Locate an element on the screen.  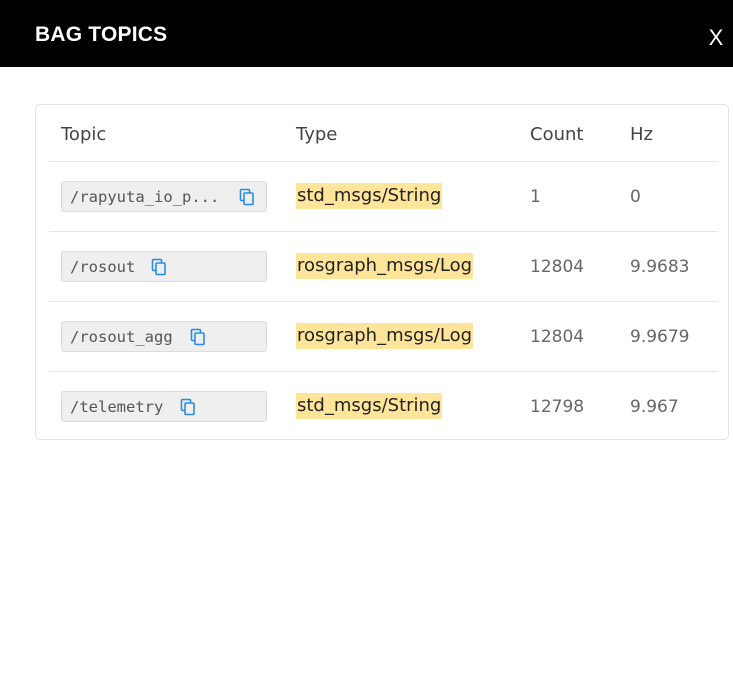
topic-chip: /rosout_agg is located at coordinates (164, 336).